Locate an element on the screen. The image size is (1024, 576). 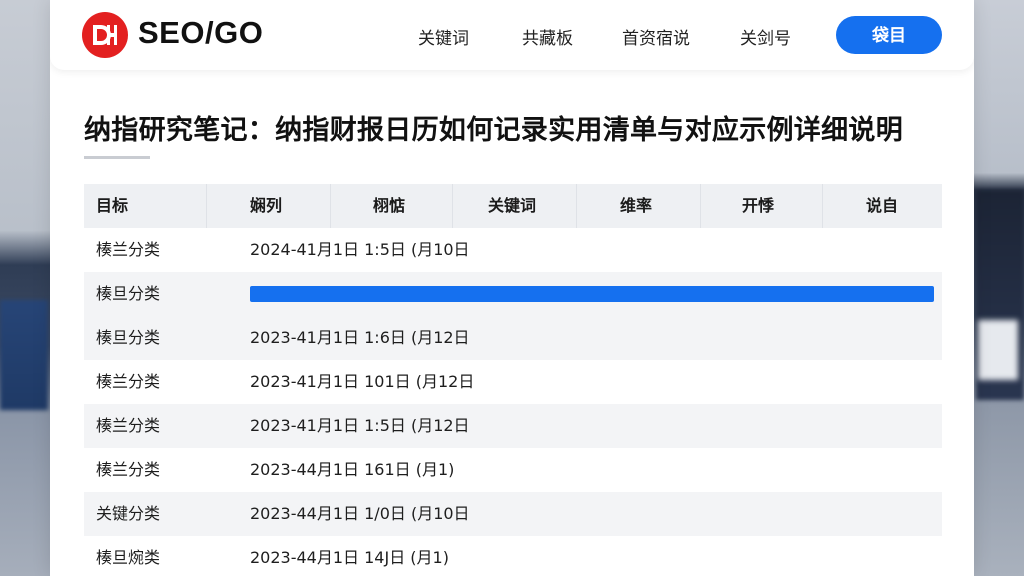
background-left-monitor is located at coordinates (24, 355).